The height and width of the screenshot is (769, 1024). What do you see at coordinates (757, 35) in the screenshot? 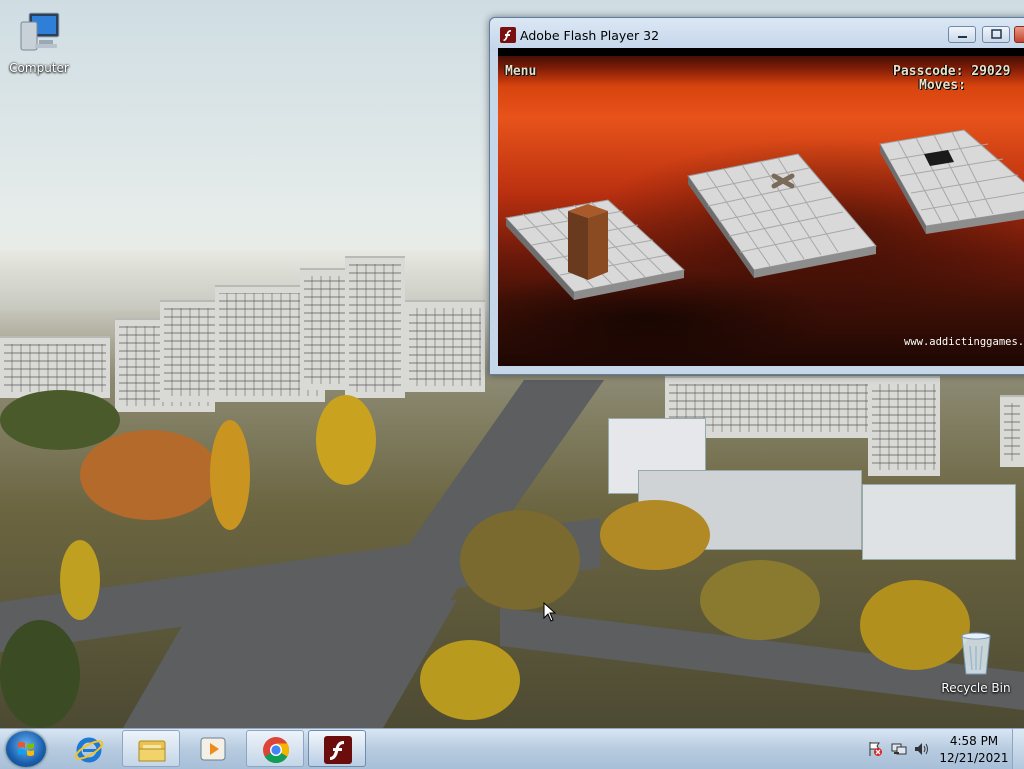
I see `window-titlebar: Adobe Flash Player 32` at bounding box center [757, 35].